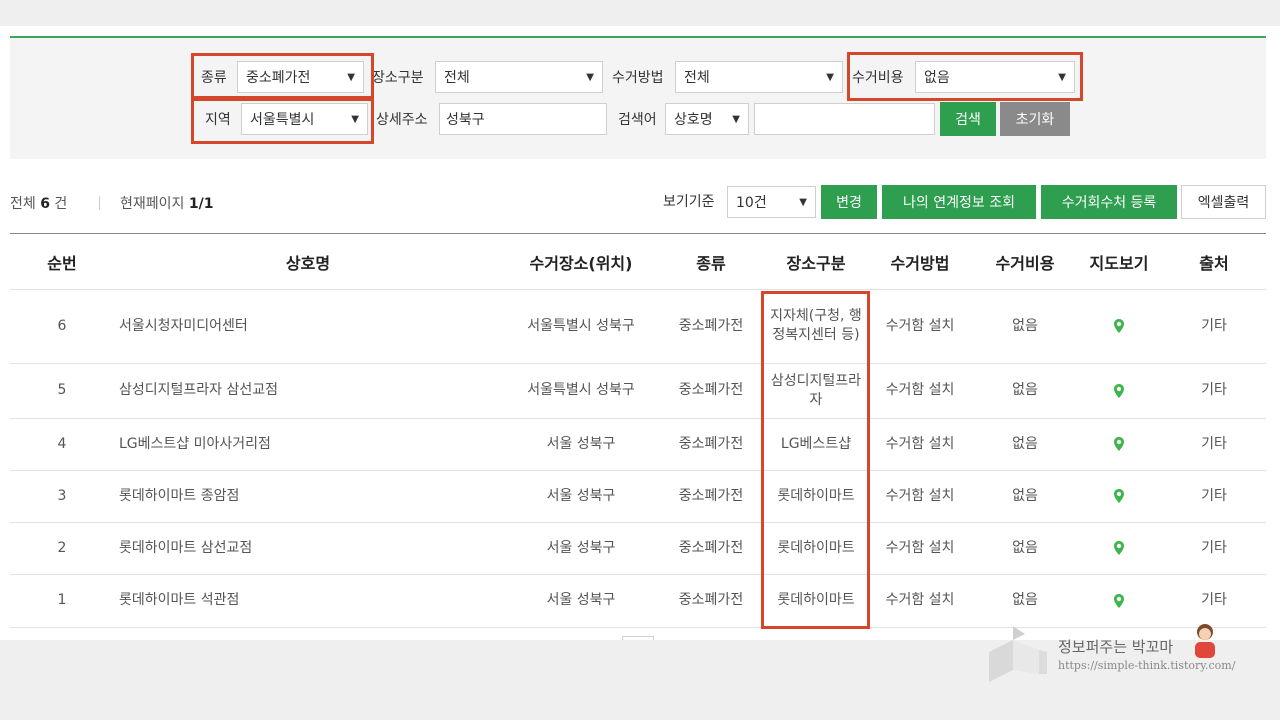  What do you see at coordinates (99, 203) in the screenshot?
I see `summary-divider` at bounding box center [99, 203].